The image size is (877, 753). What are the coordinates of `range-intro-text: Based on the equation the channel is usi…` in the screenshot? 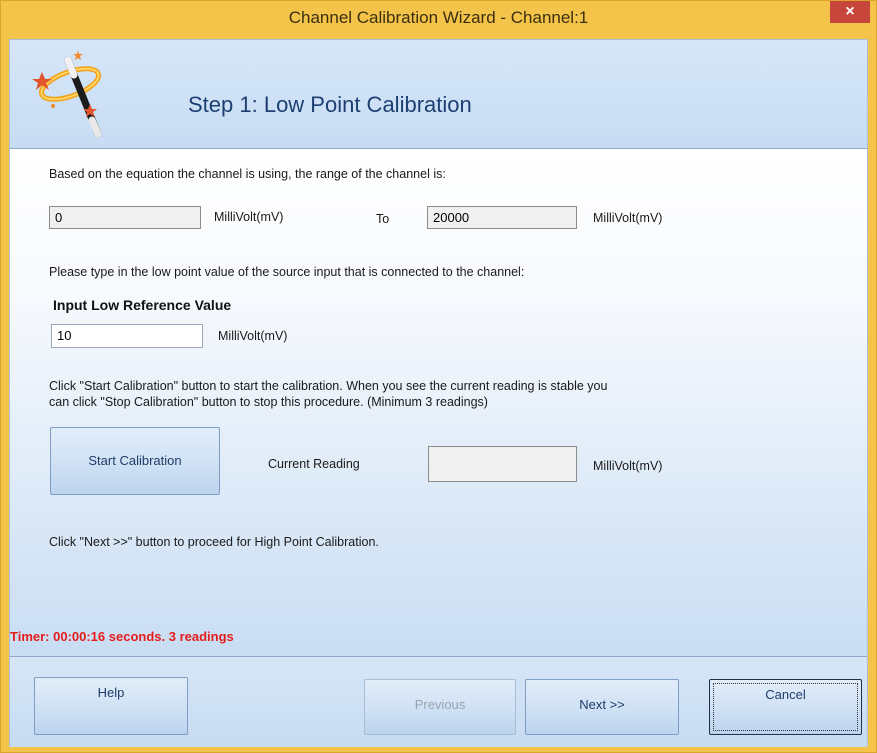 It's located at (247, 174).